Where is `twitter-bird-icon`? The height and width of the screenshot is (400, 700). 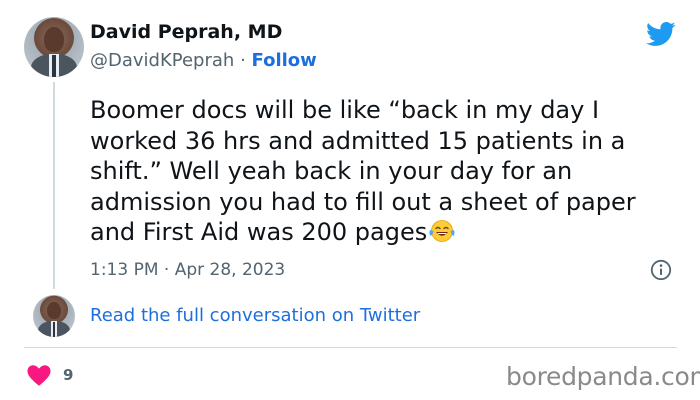
twitter-bird-icon is located at coordinates (661, 34).